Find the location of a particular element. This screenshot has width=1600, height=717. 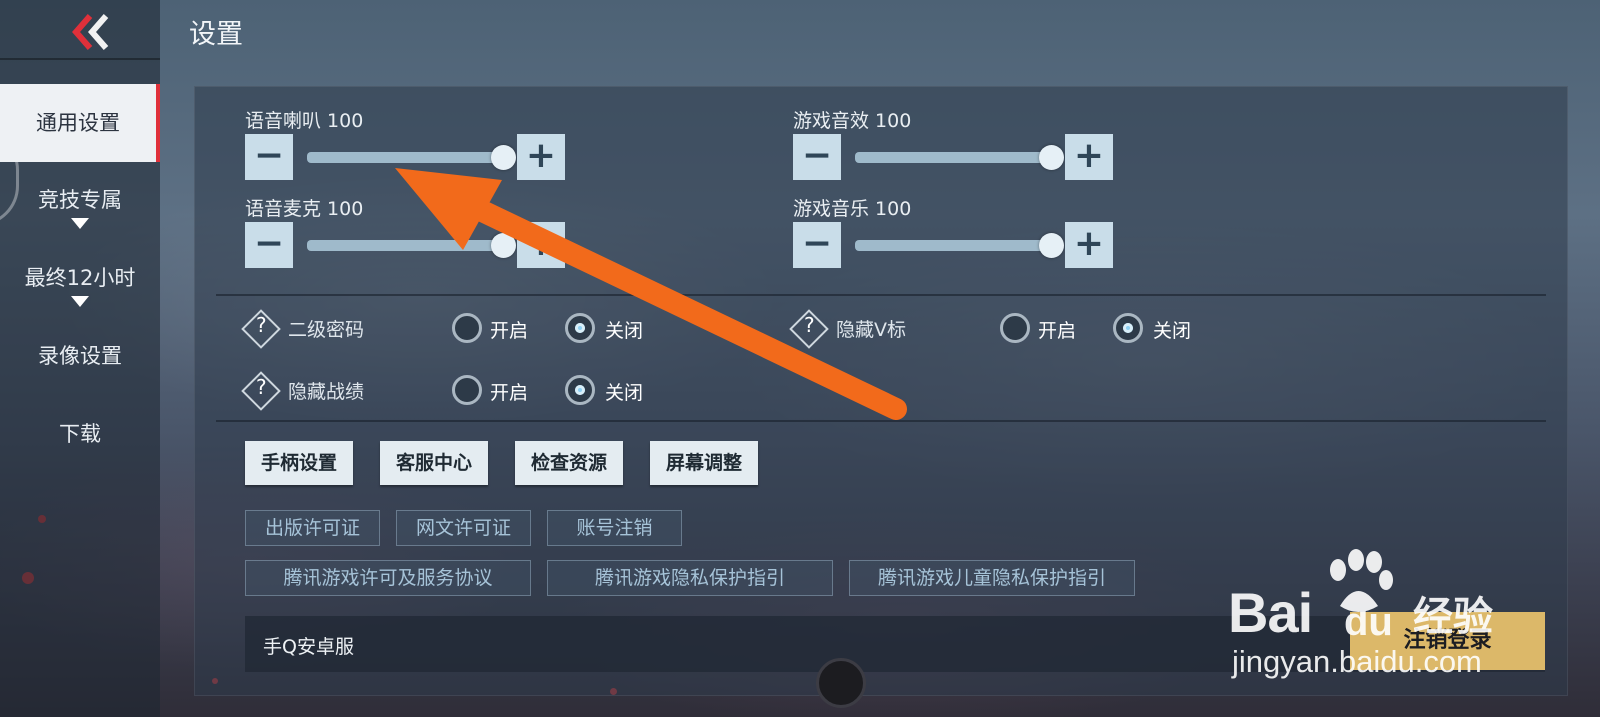

option-secondary-password: ? 二级密码 开启 关闭 is located at coordinates (454, 329).